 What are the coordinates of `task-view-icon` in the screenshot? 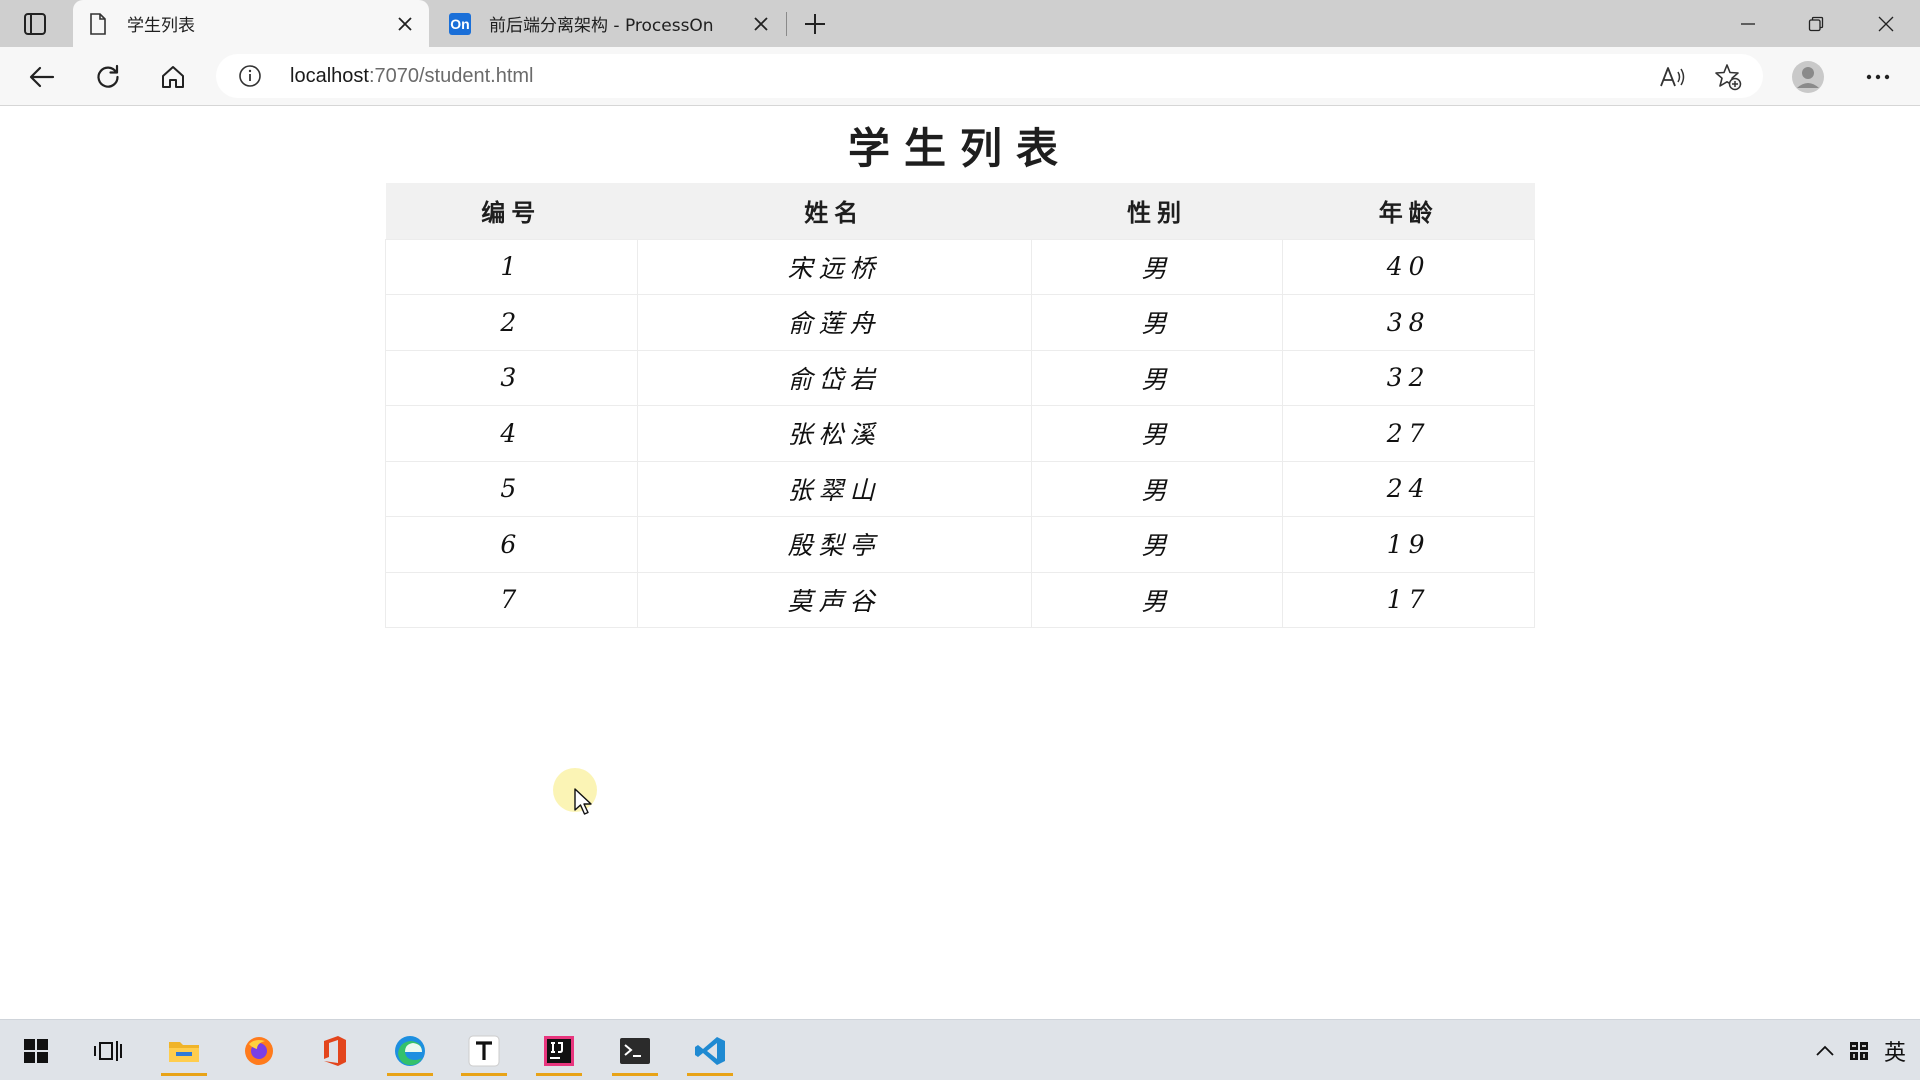 It's located at (108, 1051).